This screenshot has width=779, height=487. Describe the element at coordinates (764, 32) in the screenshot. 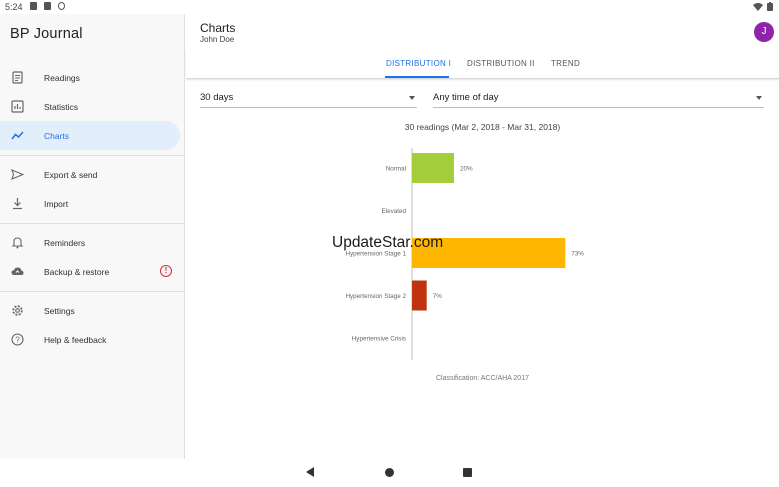

I see `avatar: J` at that location.